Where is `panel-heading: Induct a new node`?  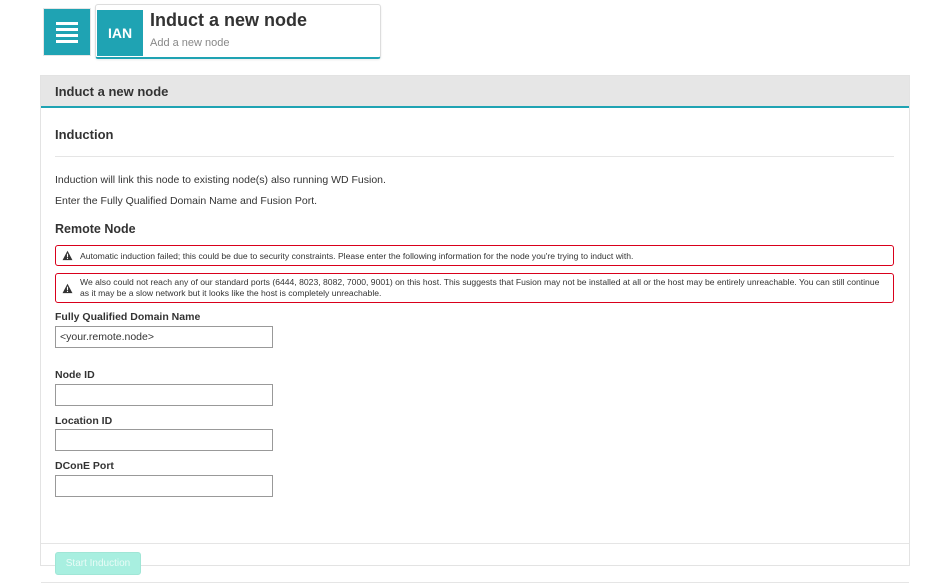
panel-heading: Induct a new node is located at coordinates (475, 92).